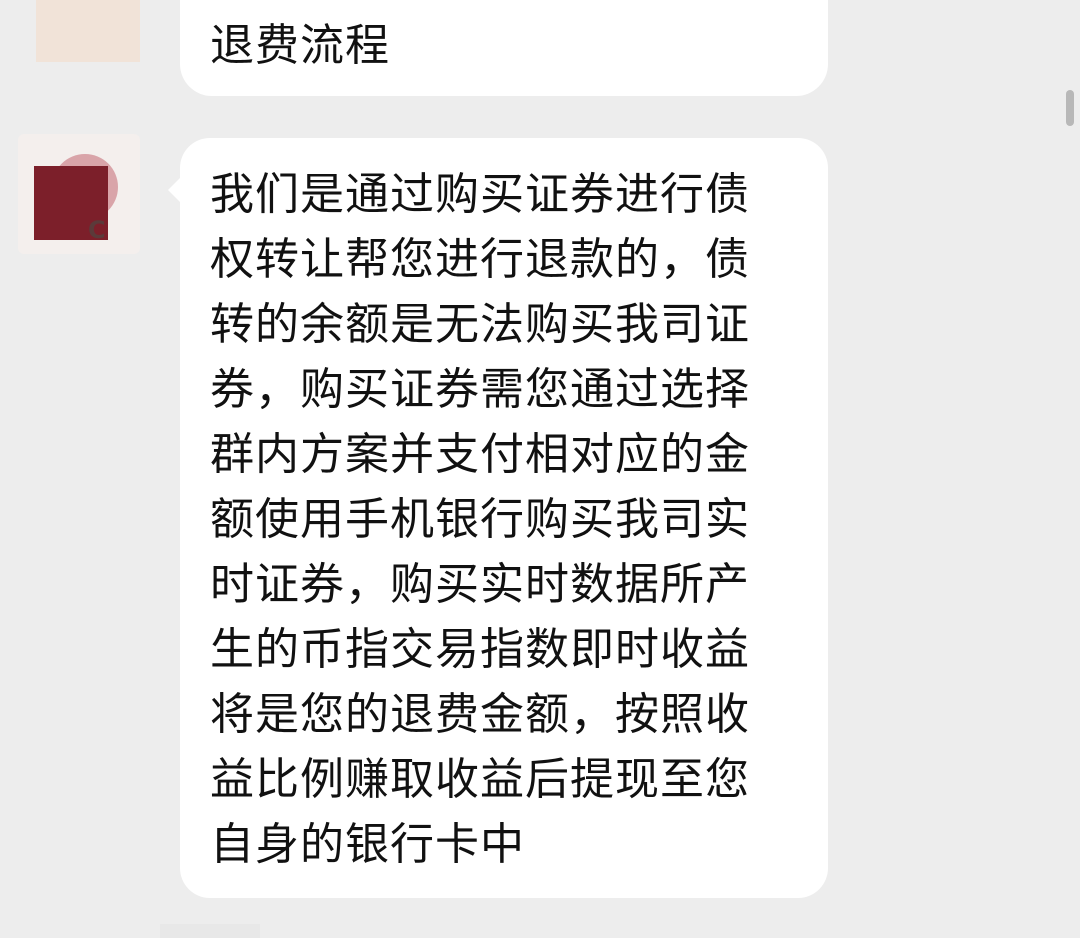 This screenshot has width=1080, height=938. What do you see at coordinates (300, 45) in the screenshot?
I see `message-text-line: 退费流程` at bounding box center [300, 45].